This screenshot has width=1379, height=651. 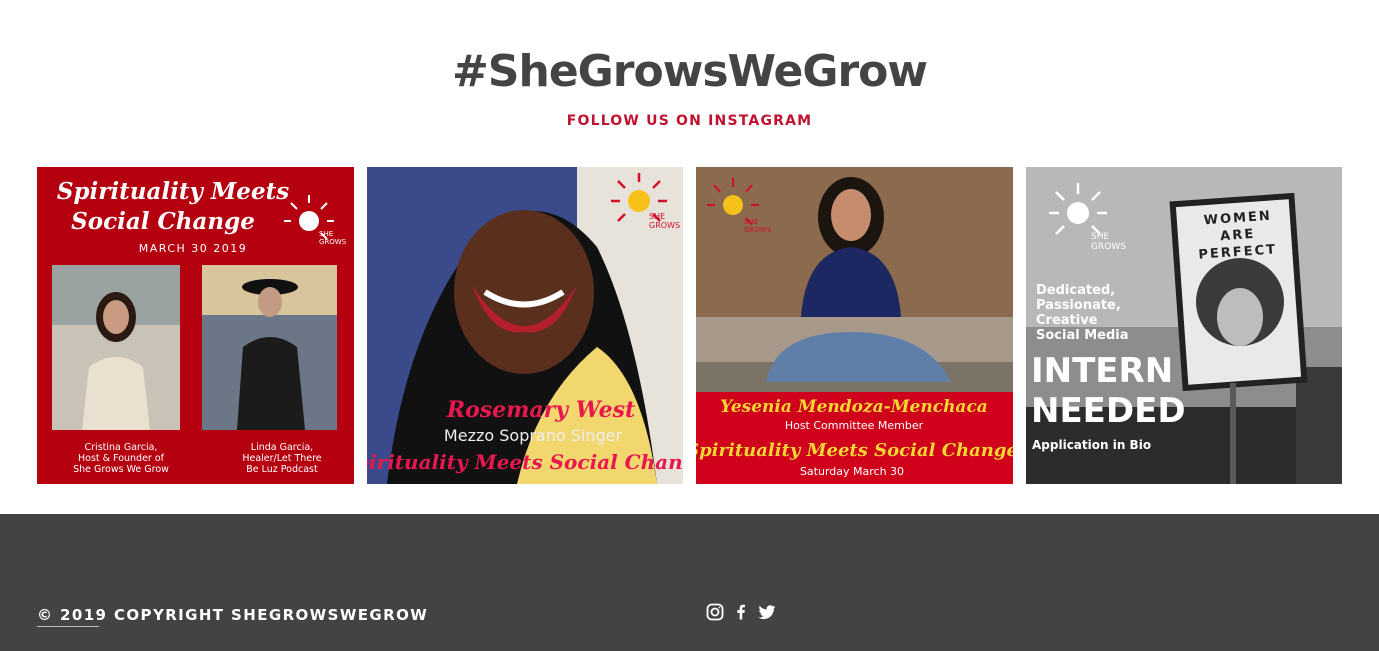 I want to click on instagram-hashtag-title: #SheGrowsWeGrow, so click(x=689, y=71).